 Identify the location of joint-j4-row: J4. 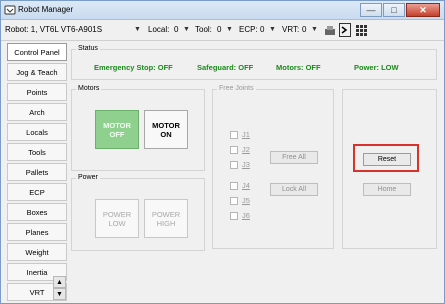
(240, 185).